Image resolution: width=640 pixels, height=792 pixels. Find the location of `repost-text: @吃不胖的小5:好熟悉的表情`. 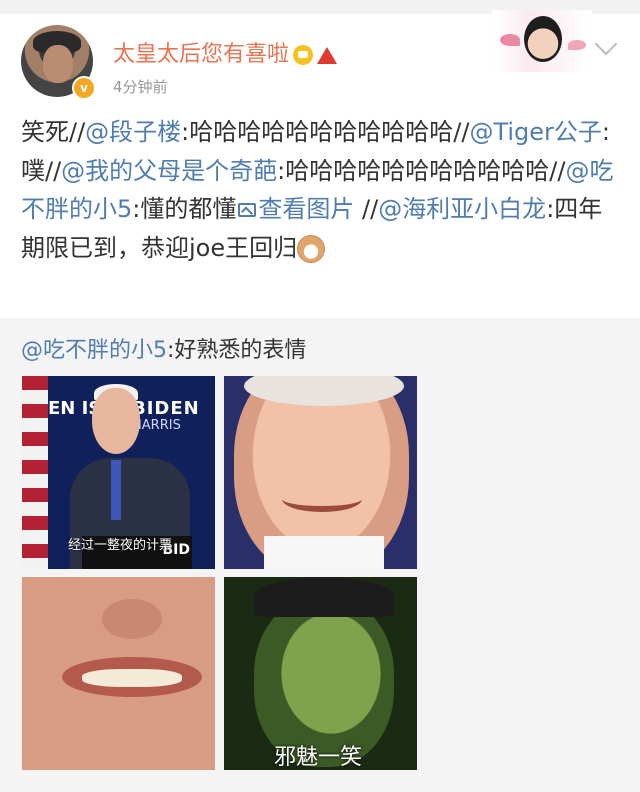

repost-text: @吃不胖的小5:好熟悉的表情 is located at coordinates (163, 348).